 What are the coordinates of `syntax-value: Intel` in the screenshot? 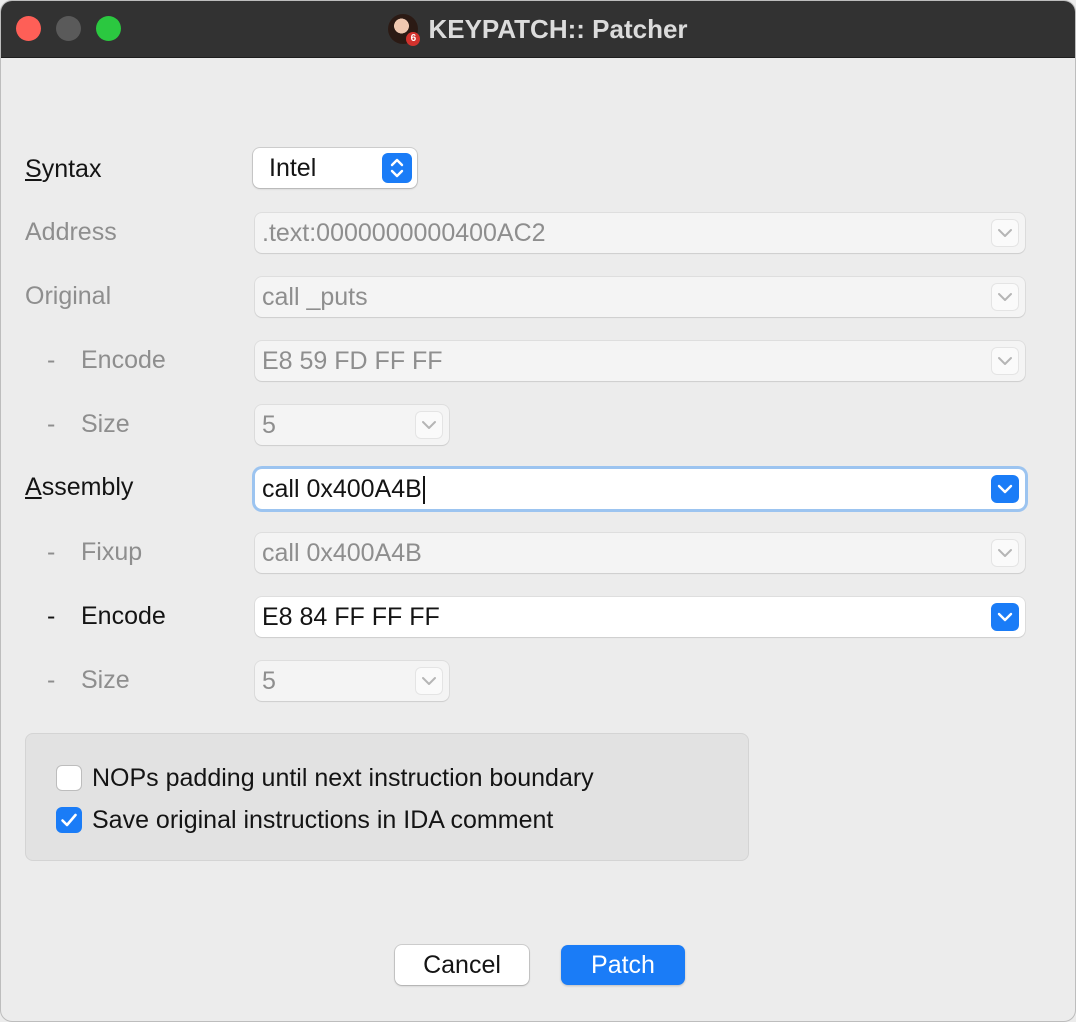 It's located at (293, 168).